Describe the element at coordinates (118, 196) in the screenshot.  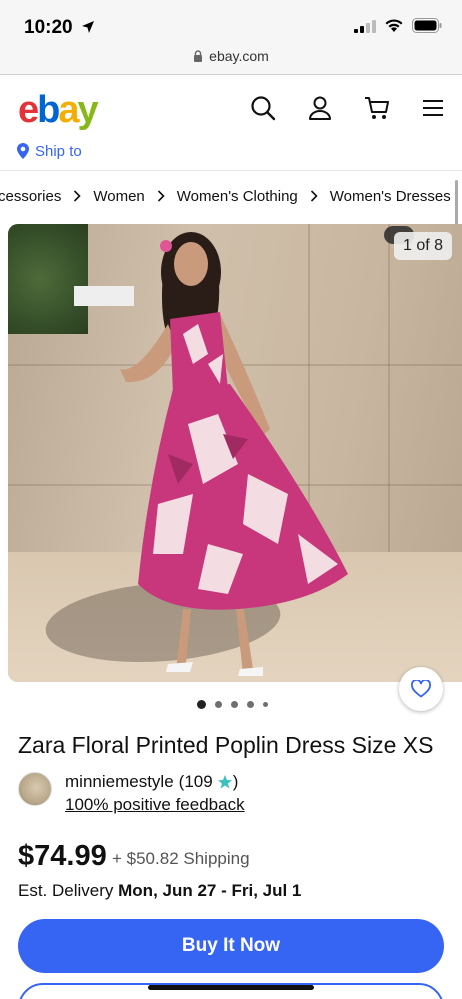
I see `breadcrumb-item-women: Women` at that location.